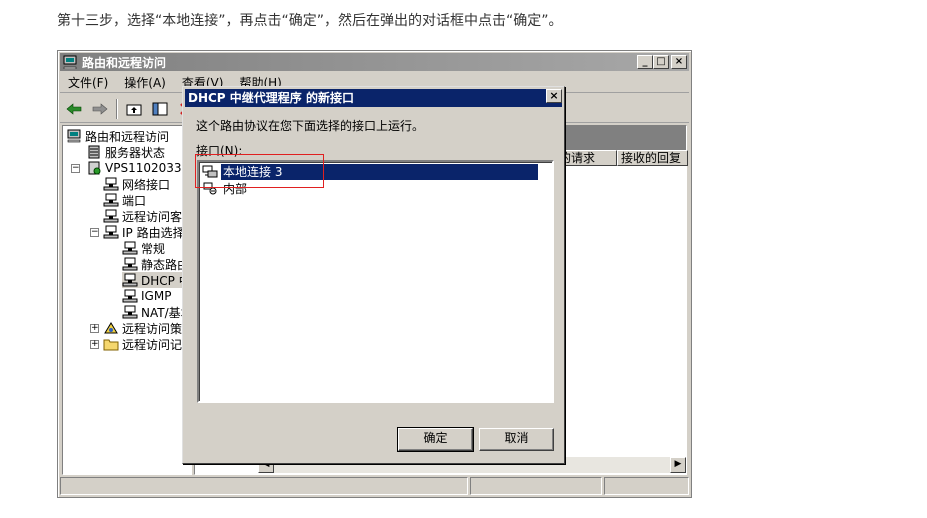 This screenshot has width=927, height=518. I want to click on interface-item-local-connection: 本地连接 3, so click(370, 172).